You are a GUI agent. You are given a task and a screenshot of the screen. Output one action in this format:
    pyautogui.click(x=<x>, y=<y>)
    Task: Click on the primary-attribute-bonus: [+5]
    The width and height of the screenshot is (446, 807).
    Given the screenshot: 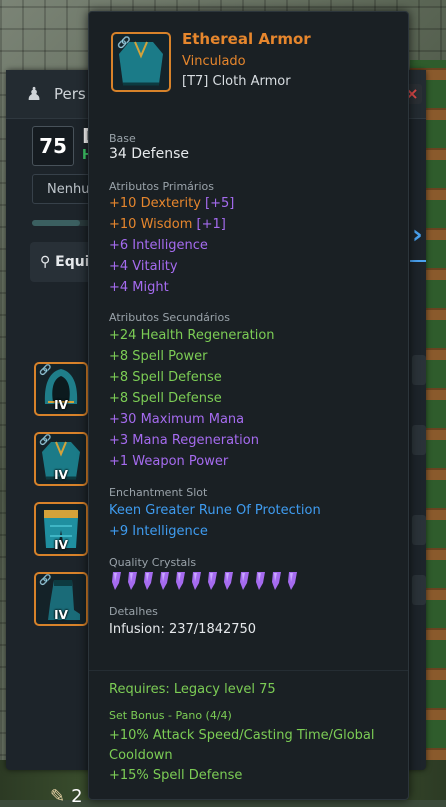 What is the action you would take?
    pyautogui.click(x=220, y=203)
    